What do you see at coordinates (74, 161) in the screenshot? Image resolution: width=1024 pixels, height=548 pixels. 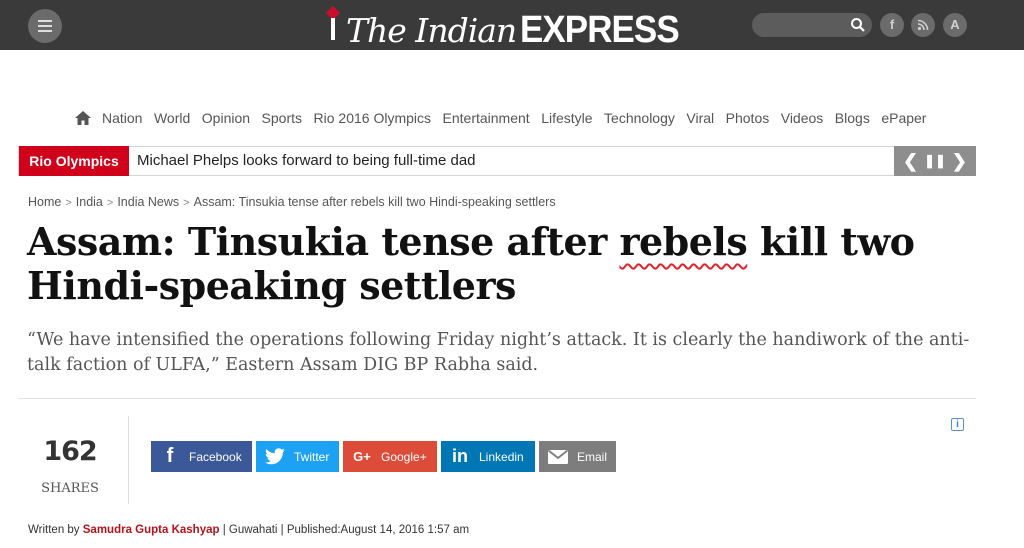 I see `ticker-label: Rio Olympics` at bounding box center [74, 161].